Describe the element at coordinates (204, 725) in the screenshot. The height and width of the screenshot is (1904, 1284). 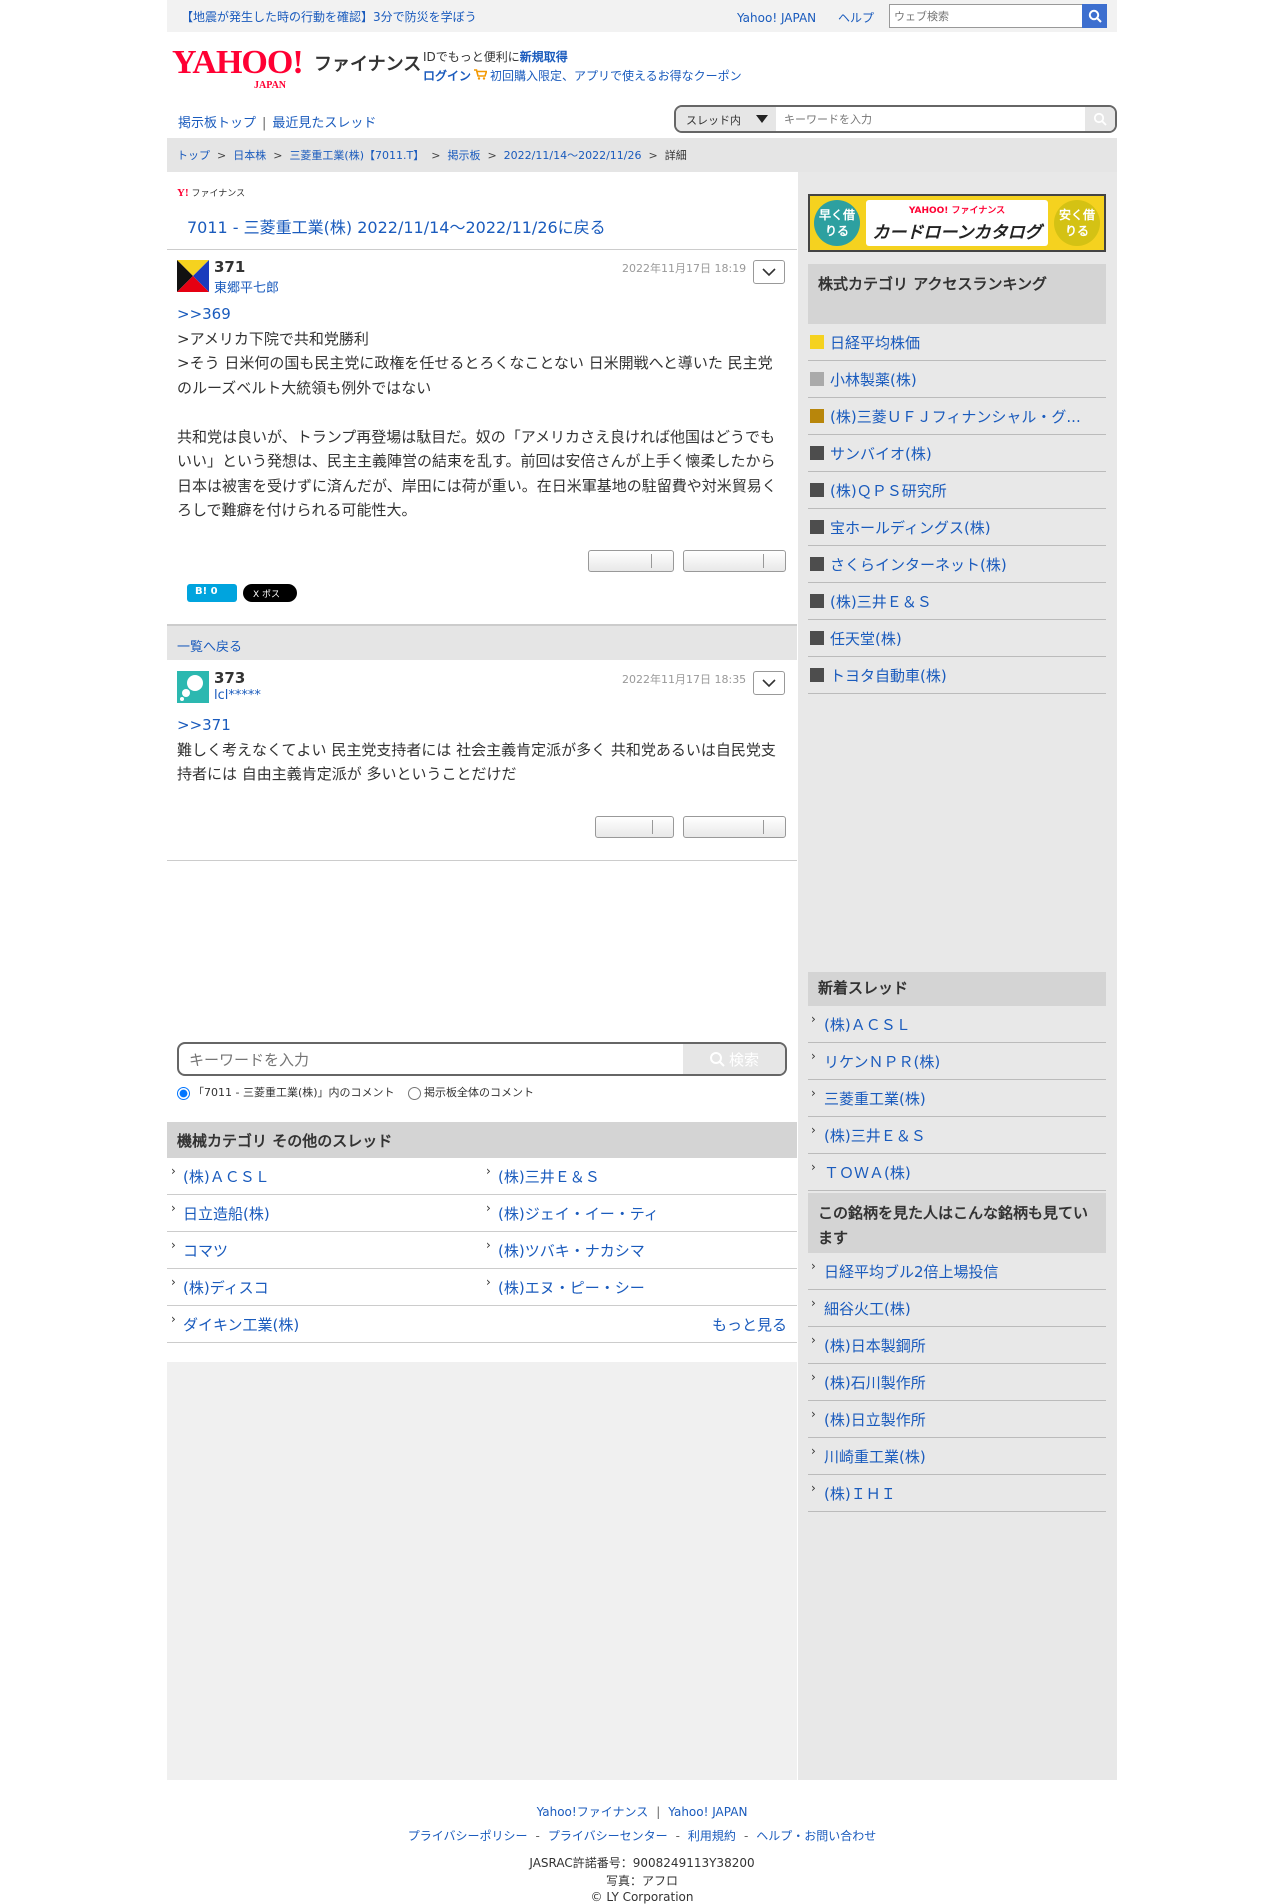
I see `reply-ref-link: >>371` at that location.